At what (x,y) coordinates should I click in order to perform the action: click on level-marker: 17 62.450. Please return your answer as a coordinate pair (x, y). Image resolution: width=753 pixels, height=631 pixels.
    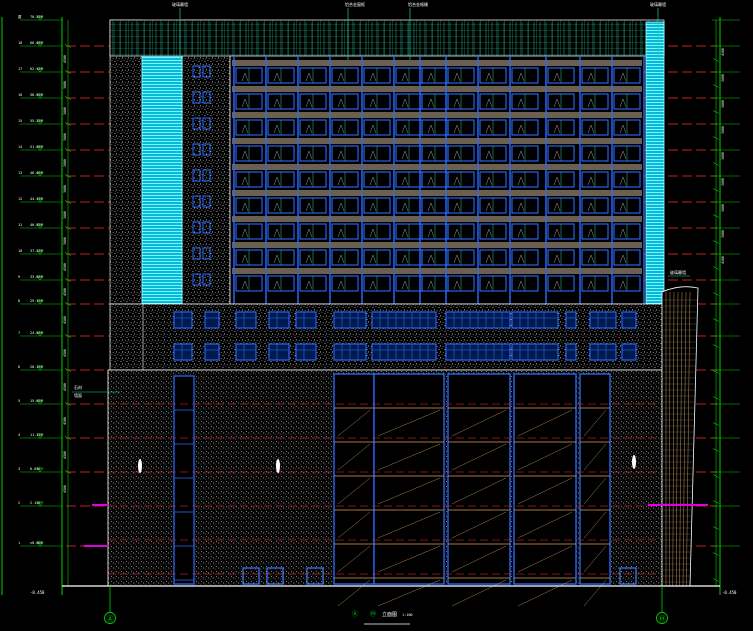
    Looking at the image, I should click on (40, 70).